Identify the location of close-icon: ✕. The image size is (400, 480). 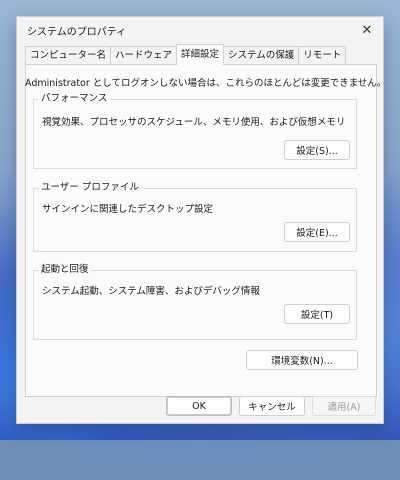
(367, 30).